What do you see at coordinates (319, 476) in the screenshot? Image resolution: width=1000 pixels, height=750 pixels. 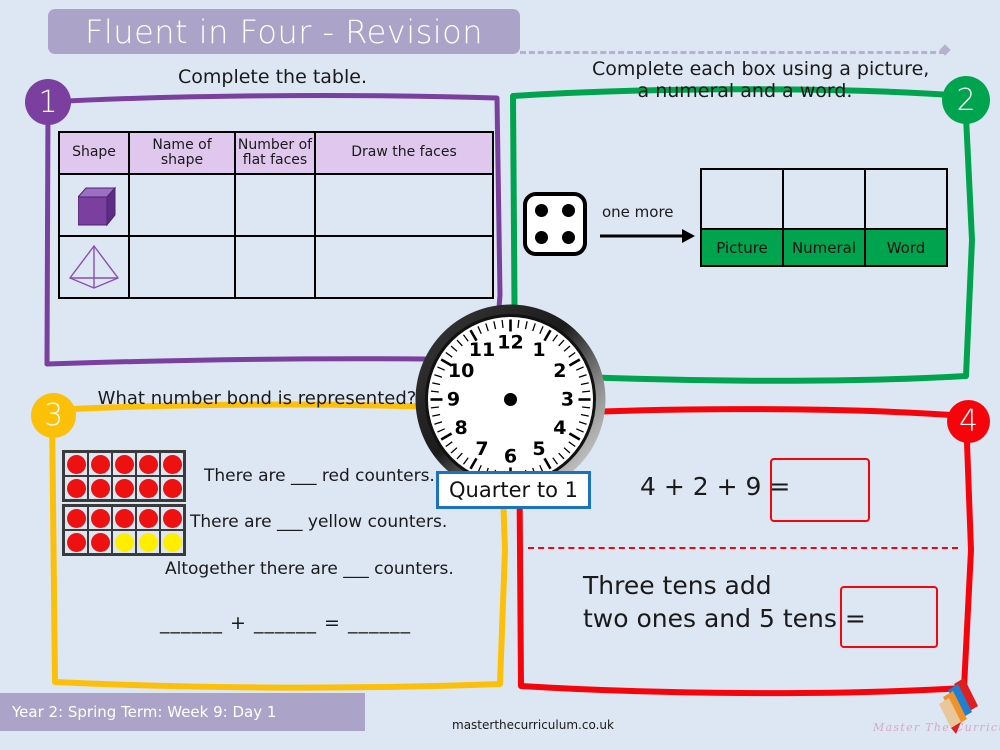 I see `section3-line-red: There are ___ red counters.` at bounding box center [319, 476].